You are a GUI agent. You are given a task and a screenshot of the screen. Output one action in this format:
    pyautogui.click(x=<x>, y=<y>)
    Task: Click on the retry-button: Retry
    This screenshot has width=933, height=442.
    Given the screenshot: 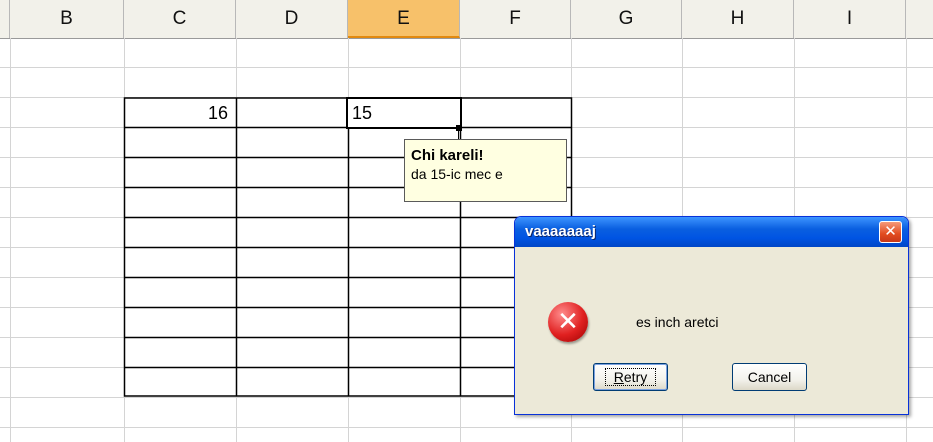 What is the action you would take?
    pyautogui.click(x=630, y=377)
    